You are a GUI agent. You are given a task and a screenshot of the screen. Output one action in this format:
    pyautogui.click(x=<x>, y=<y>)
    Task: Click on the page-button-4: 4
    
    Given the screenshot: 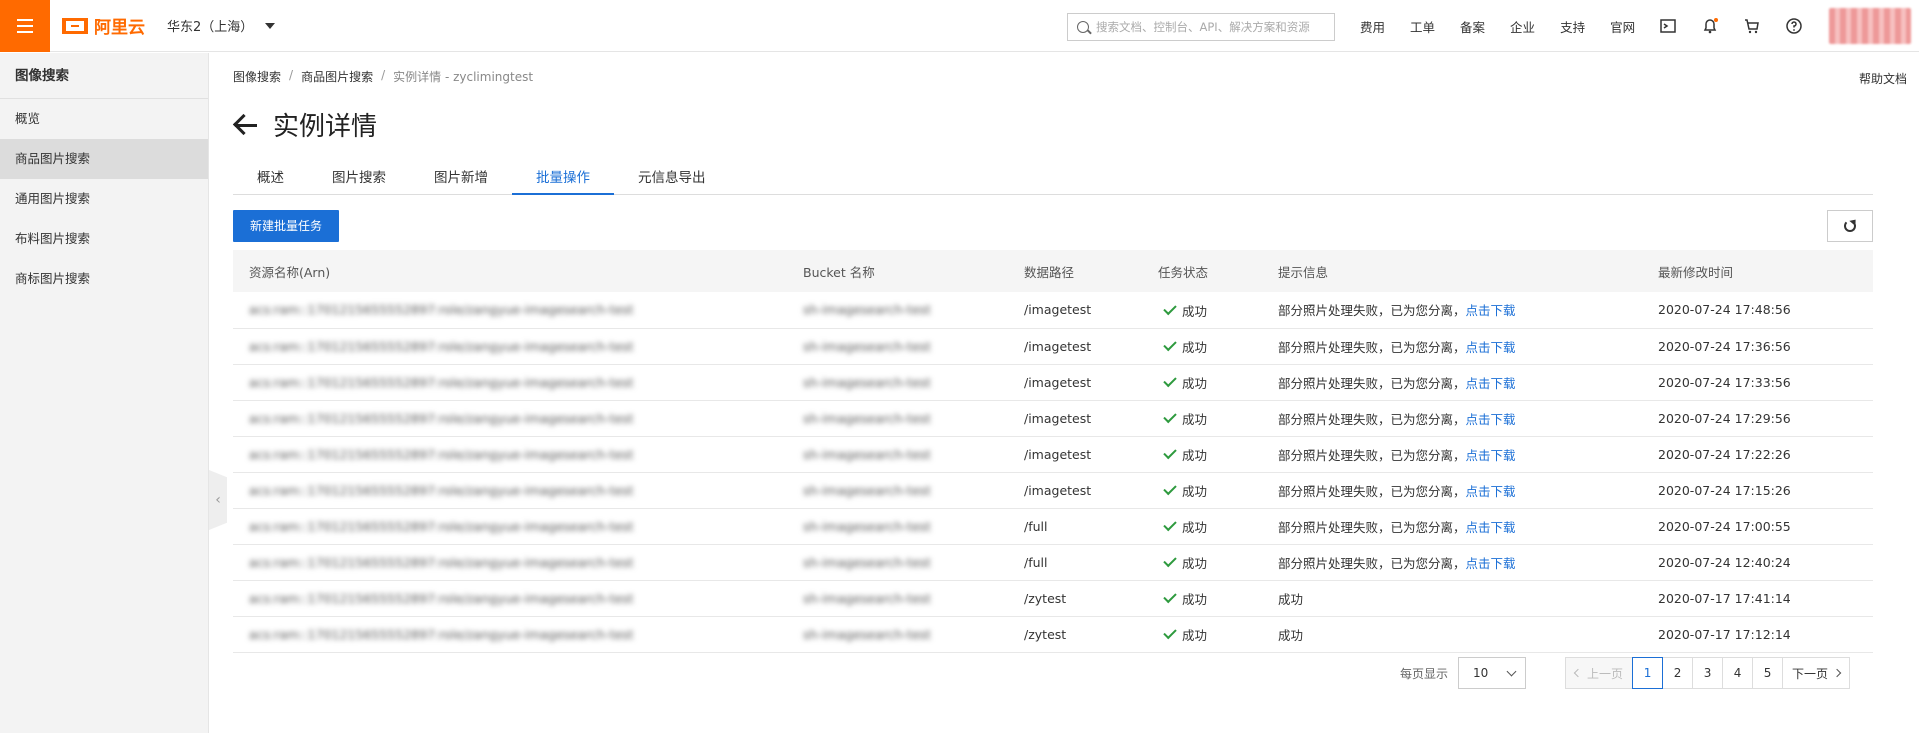 What is the action you would take?
    pyautogui.click(x=1738, y=673)
    